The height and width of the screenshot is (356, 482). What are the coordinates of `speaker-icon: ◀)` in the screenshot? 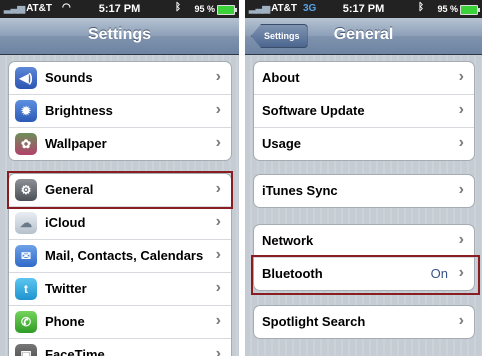 It's located at (26, 78).